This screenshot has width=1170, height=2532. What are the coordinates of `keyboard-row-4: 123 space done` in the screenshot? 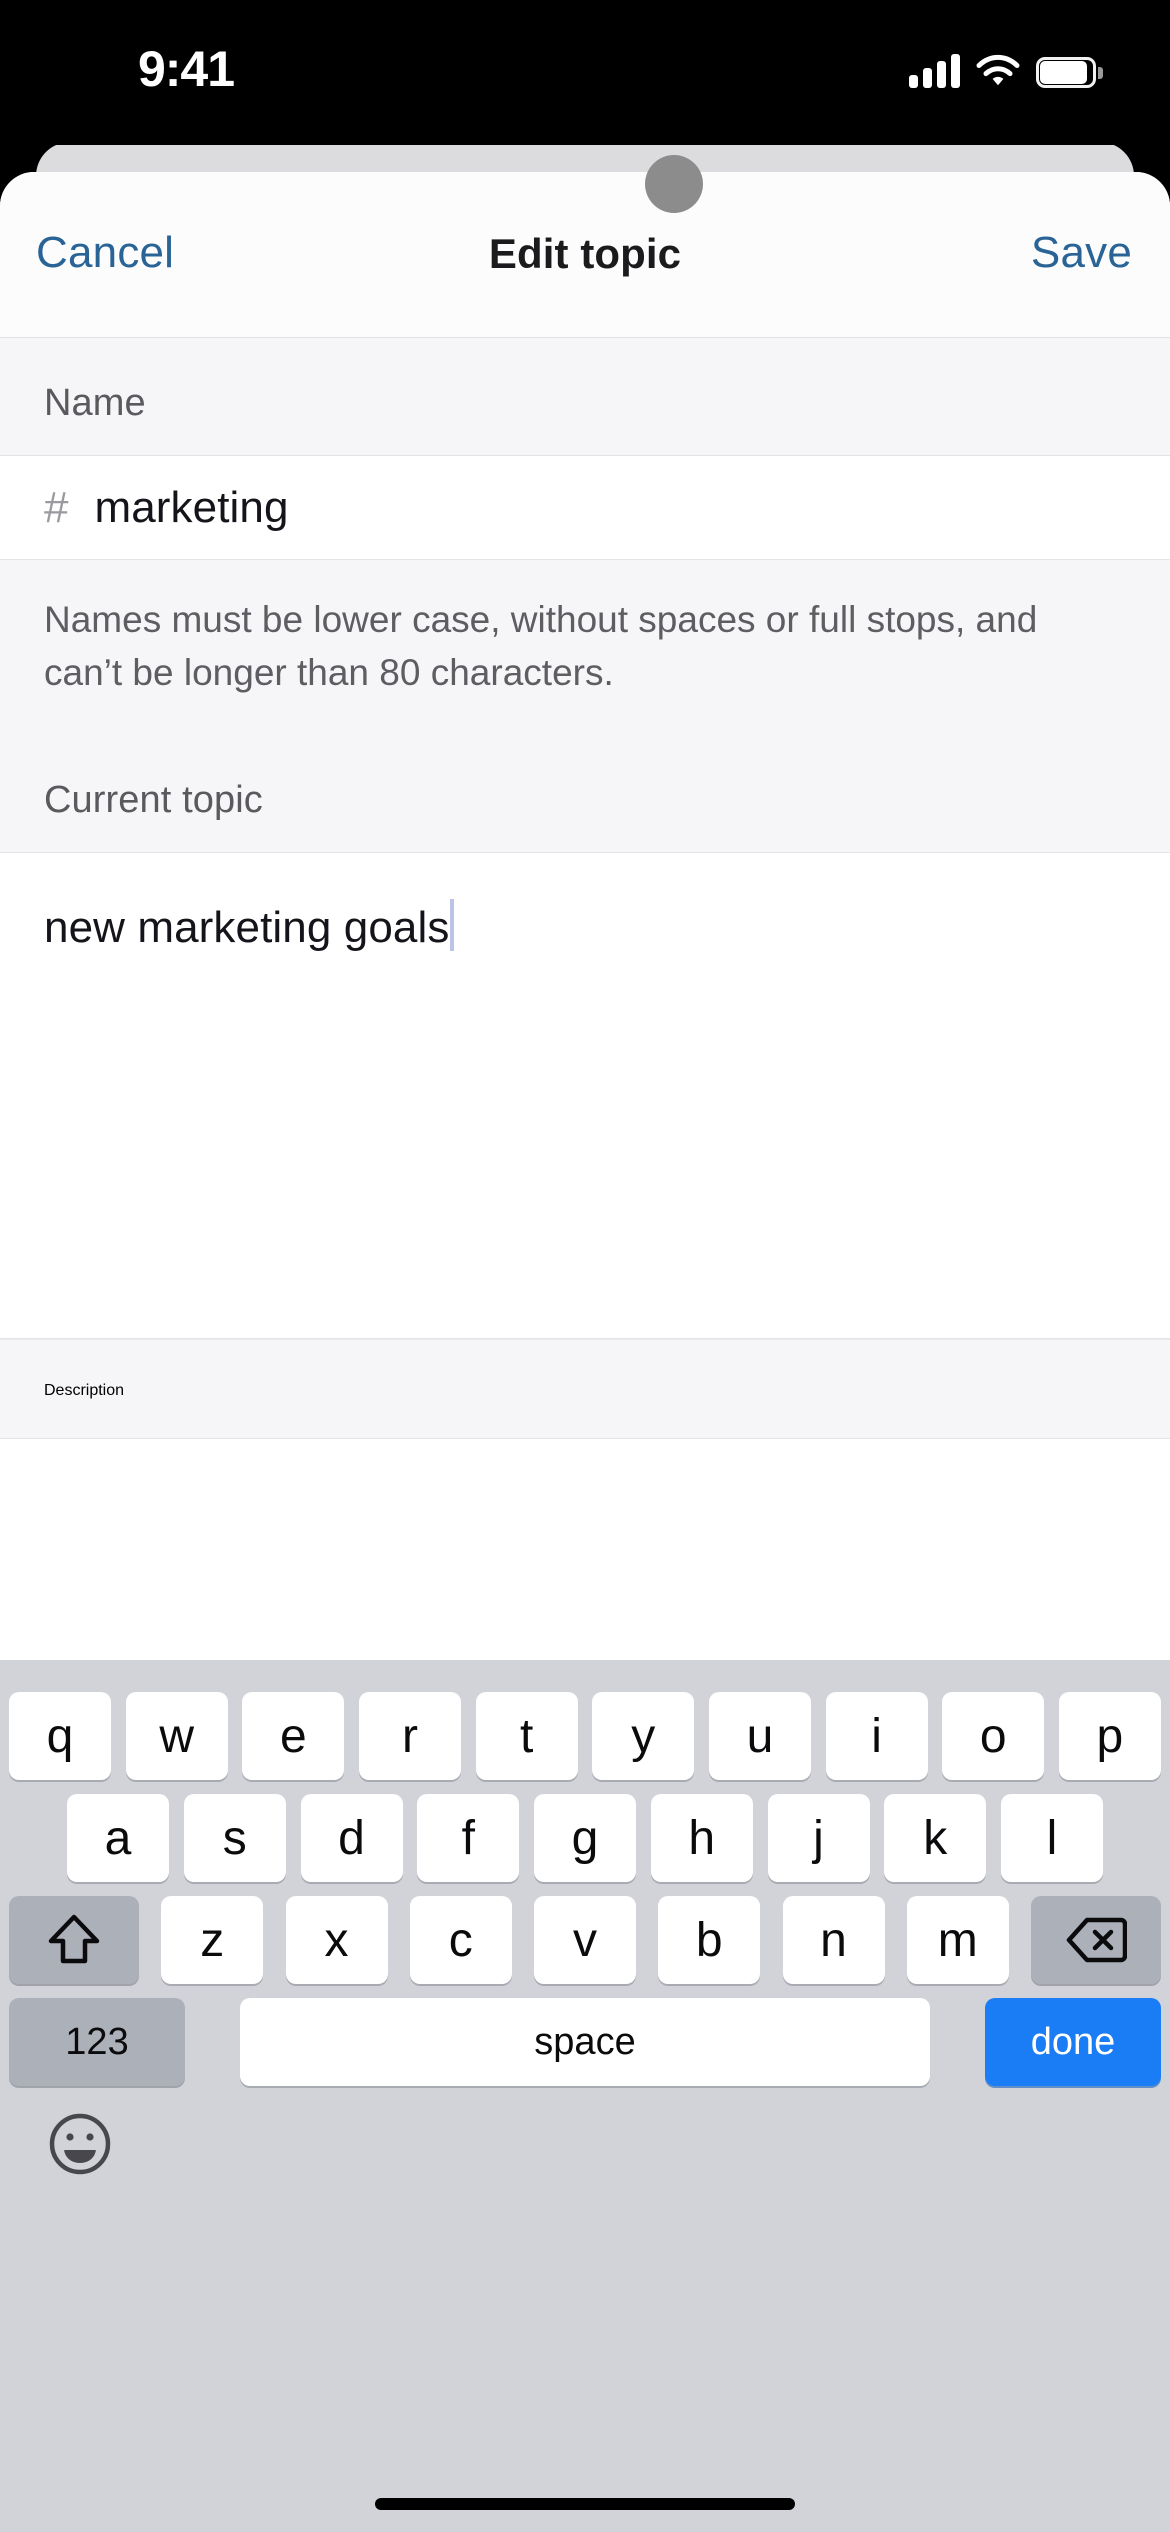 It's located at (585, 2042).